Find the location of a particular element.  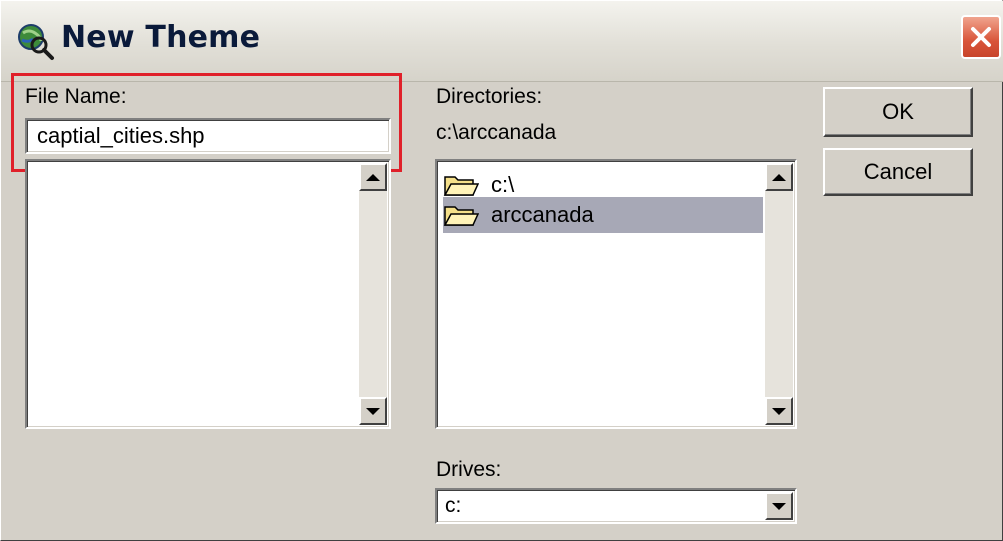

drives-selected-value: c: is located at coordinates (453, 505).